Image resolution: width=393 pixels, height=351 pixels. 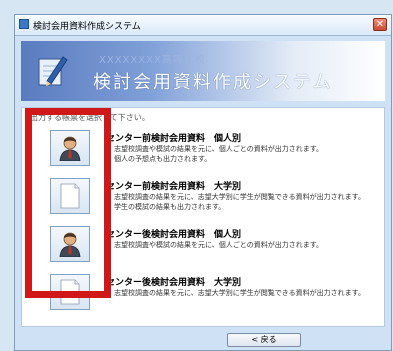 I want to click on app-icon, so click(x=24, y=24).